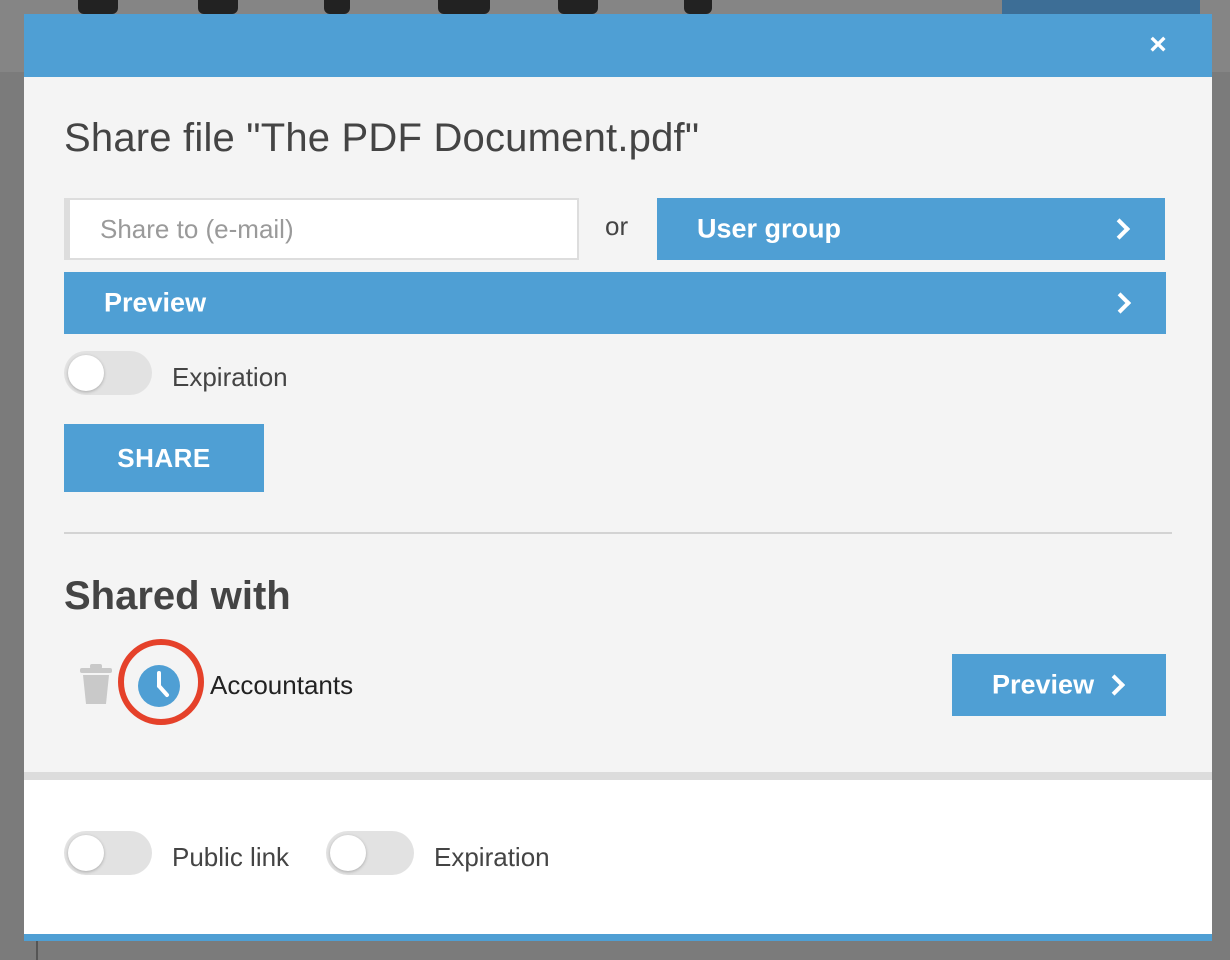 This screenshot has width=1230, height=960. Describe the element at coordinates (96, 684) in the screenshot. I see `trash-icon` at that location.